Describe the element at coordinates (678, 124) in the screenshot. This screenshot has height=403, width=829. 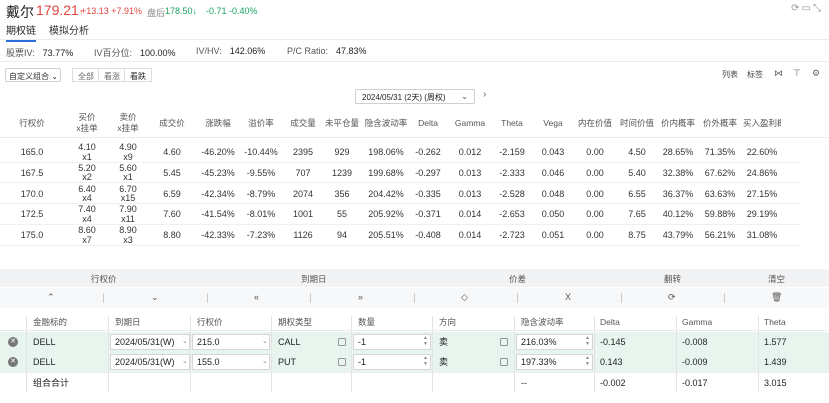
I see `column-header: 价内概率` at that location.